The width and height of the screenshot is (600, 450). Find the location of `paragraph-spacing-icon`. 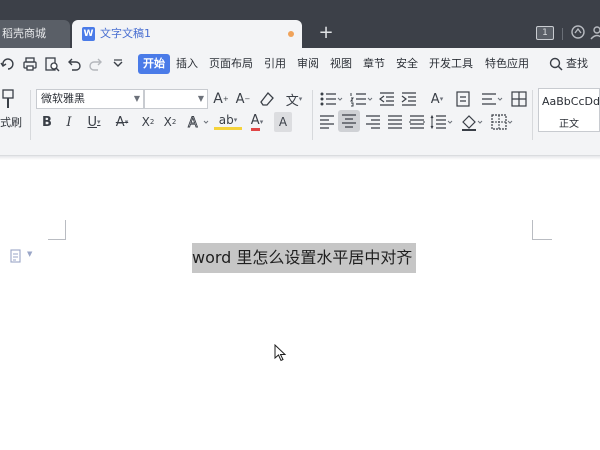

paragraph-spacing-icon is located at coordinates (443, 122).